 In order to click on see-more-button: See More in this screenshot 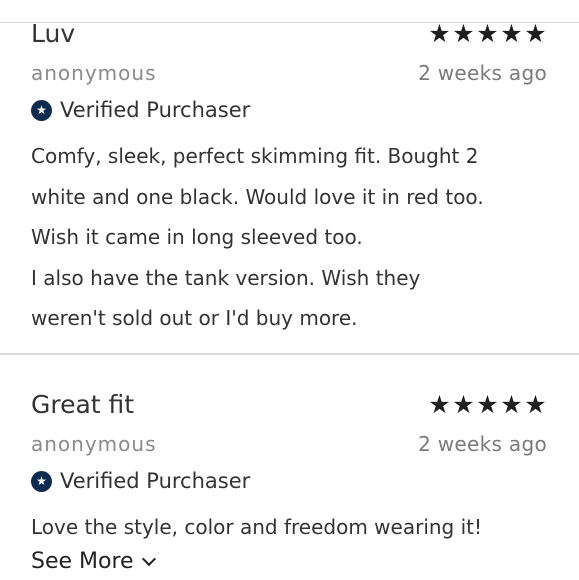, I will do `click(93, 562)`.